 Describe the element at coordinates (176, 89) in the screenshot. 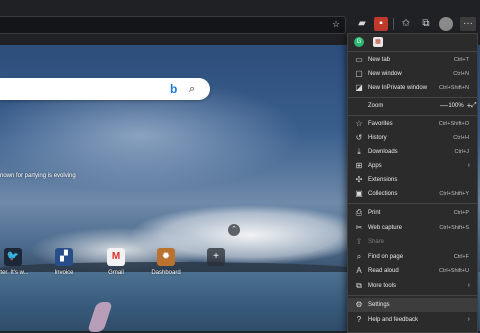

I see `bing-icon: b` at that location.